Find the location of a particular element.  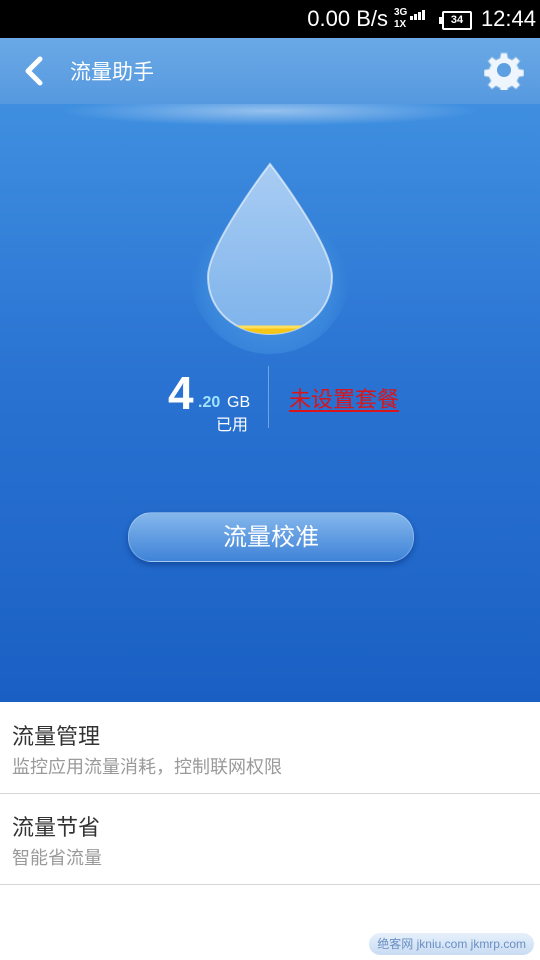

list-item-traffic-saving: 流量节省 智能省流量 is located at coordinates (270, 839).